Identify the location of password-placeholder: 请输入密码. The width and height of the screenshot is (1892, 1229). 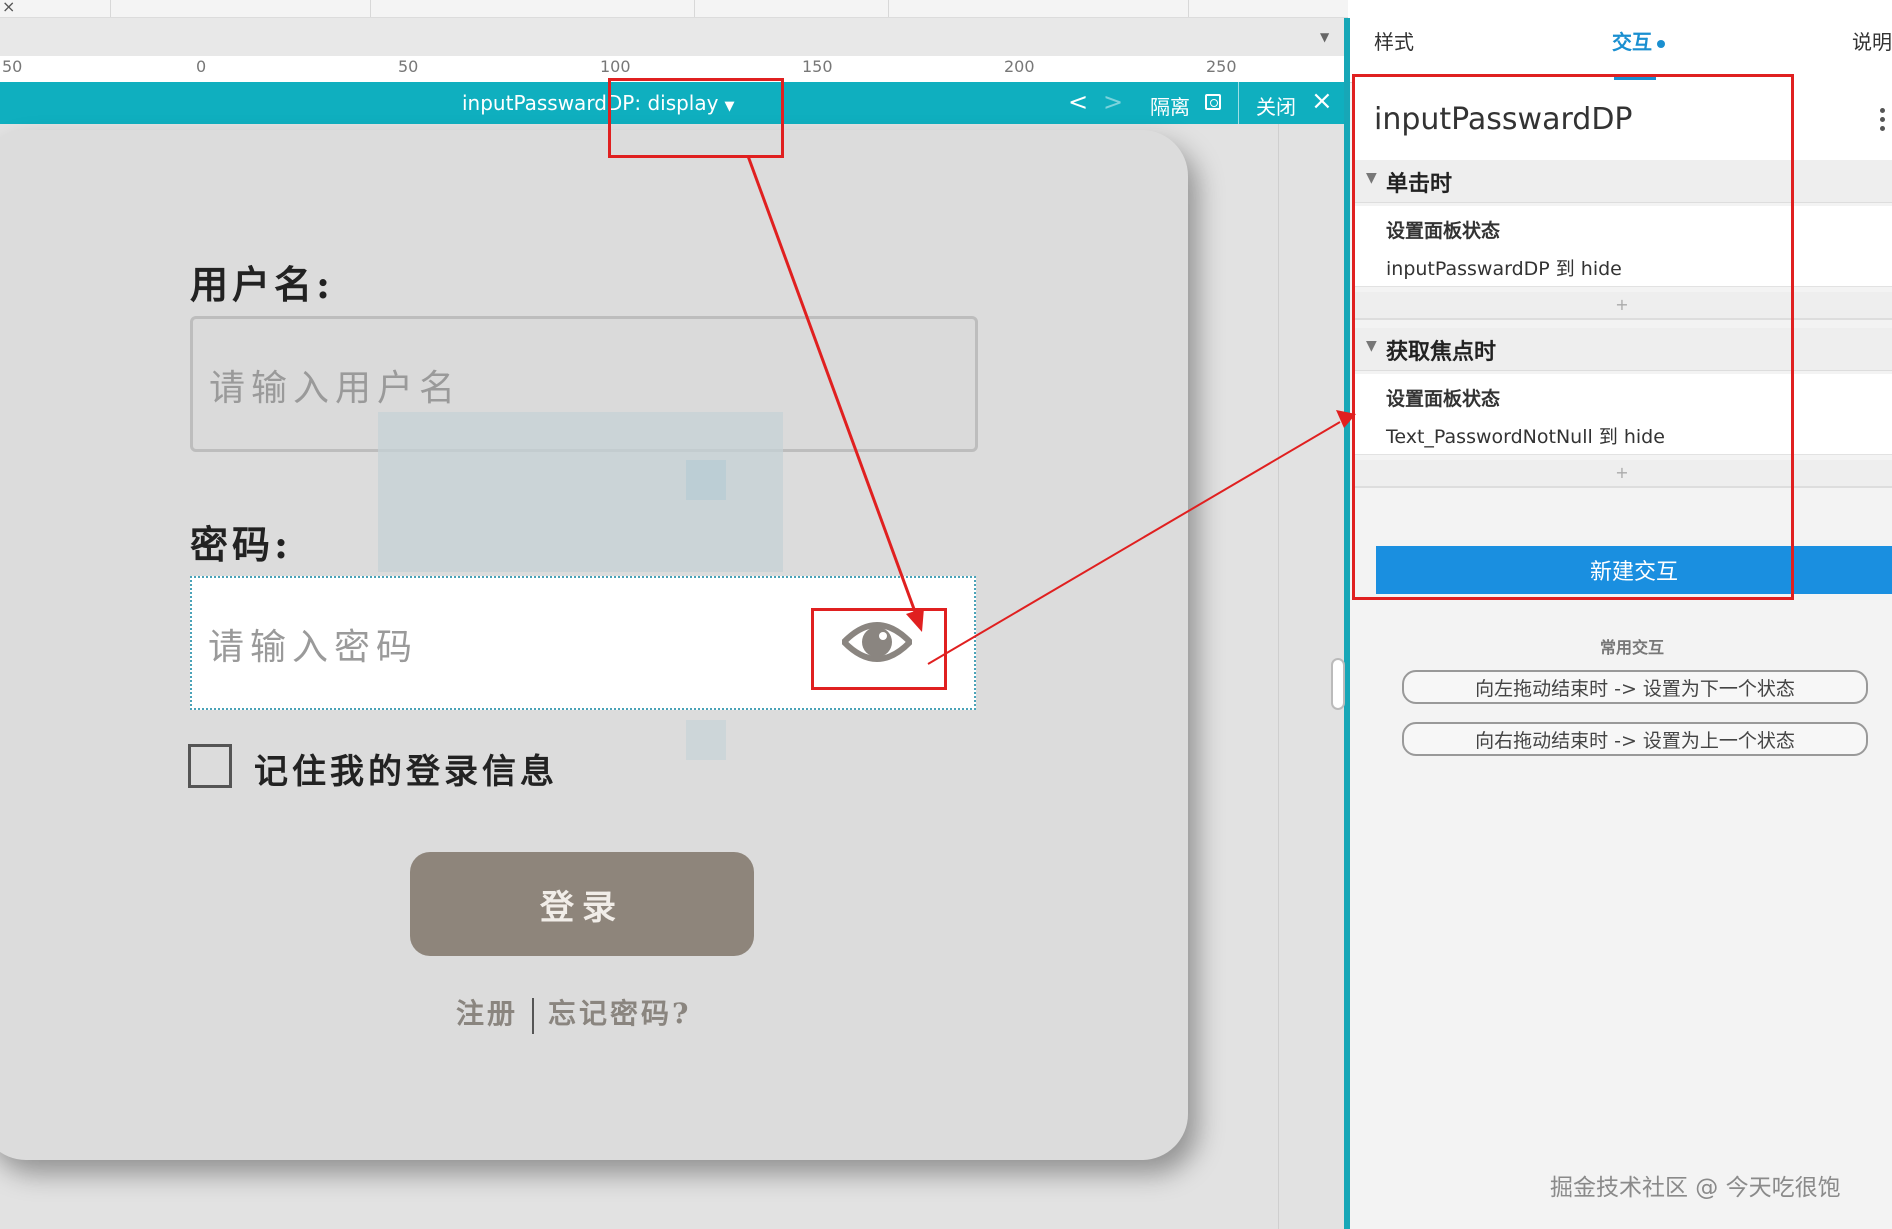
(313, 647).